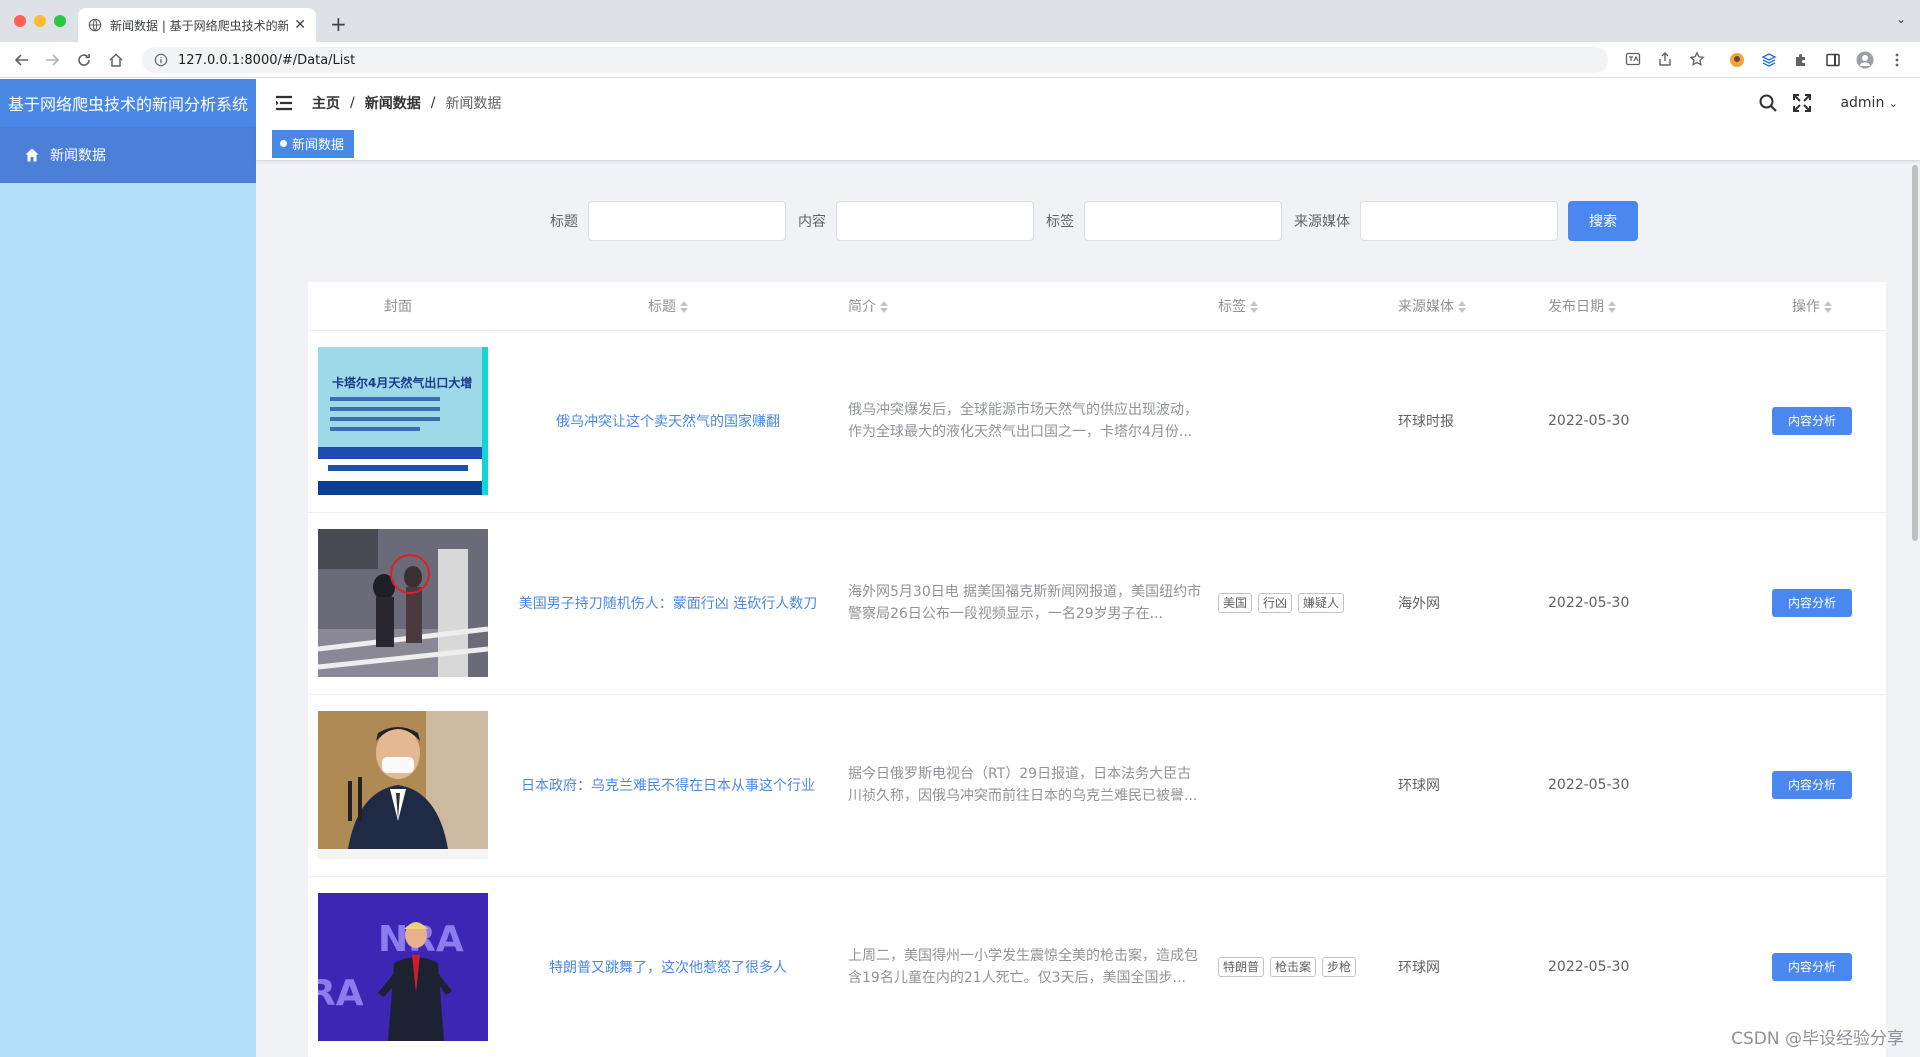 The image size is (1920, 1057). Describe the element at coordinates (1833, 60) in the screenshot. I see `side-panel-icon` at that location.